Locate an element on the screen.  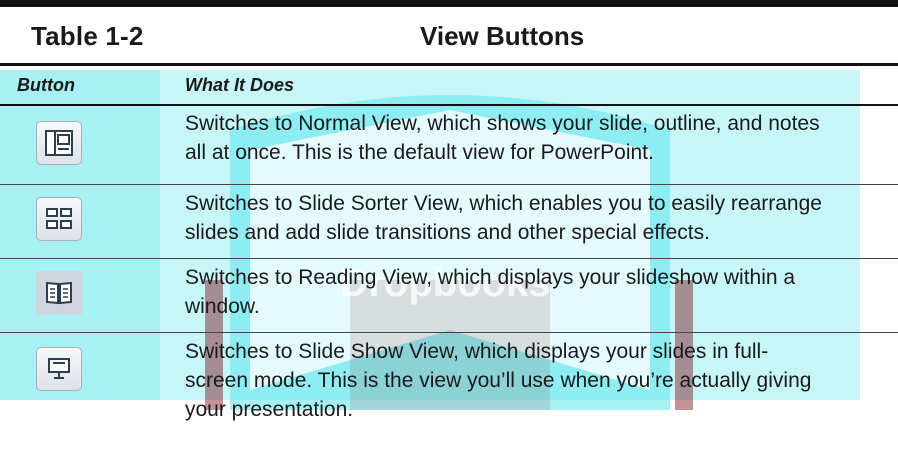
table-title: View Buttons is located at coordinates (502, 36).